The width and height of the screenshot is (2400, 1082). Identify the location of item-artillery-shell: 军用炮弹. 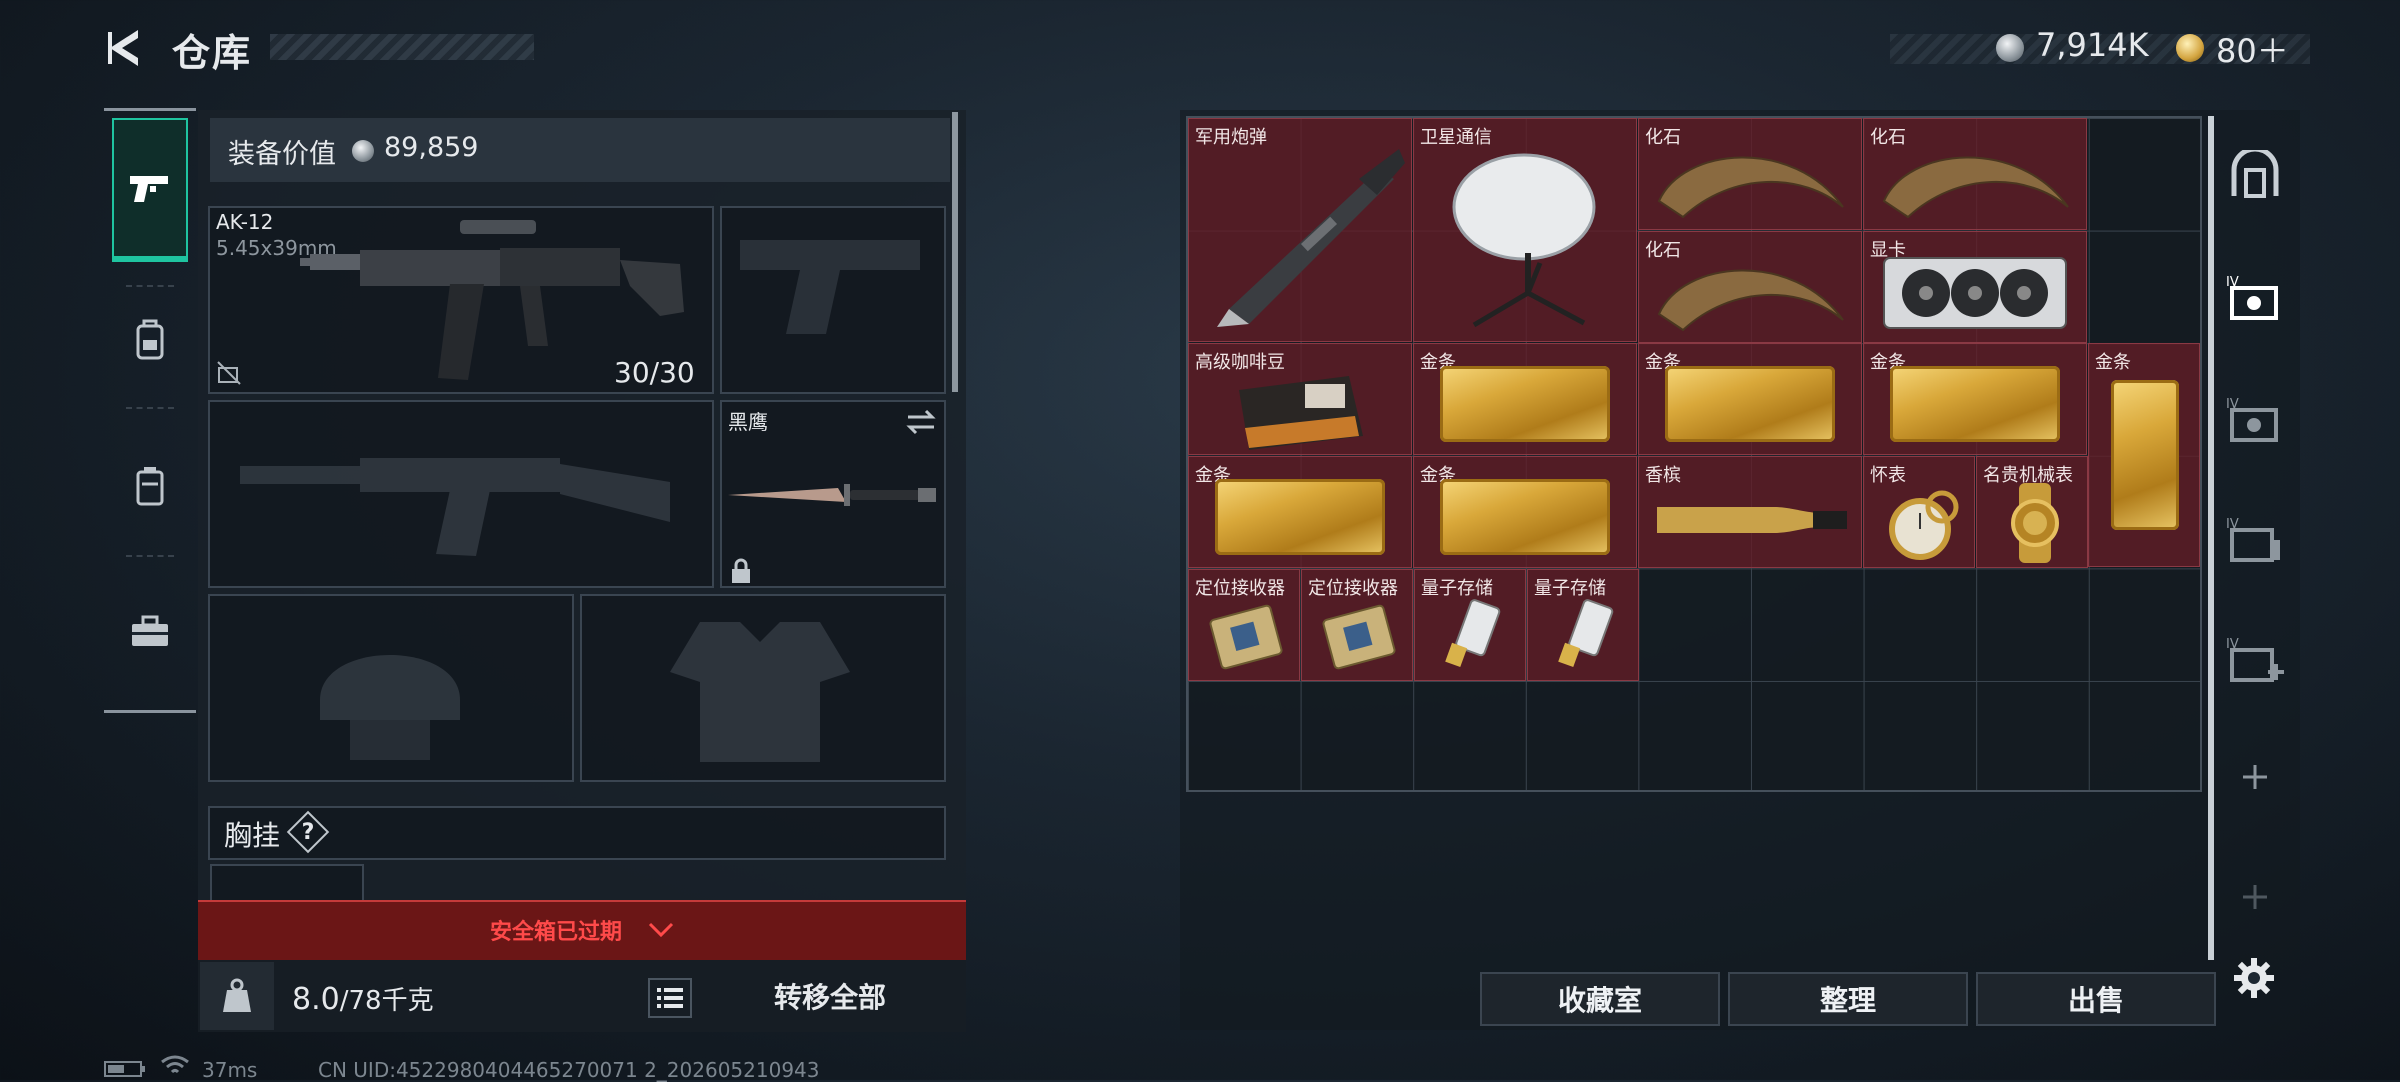
(1300, 230).